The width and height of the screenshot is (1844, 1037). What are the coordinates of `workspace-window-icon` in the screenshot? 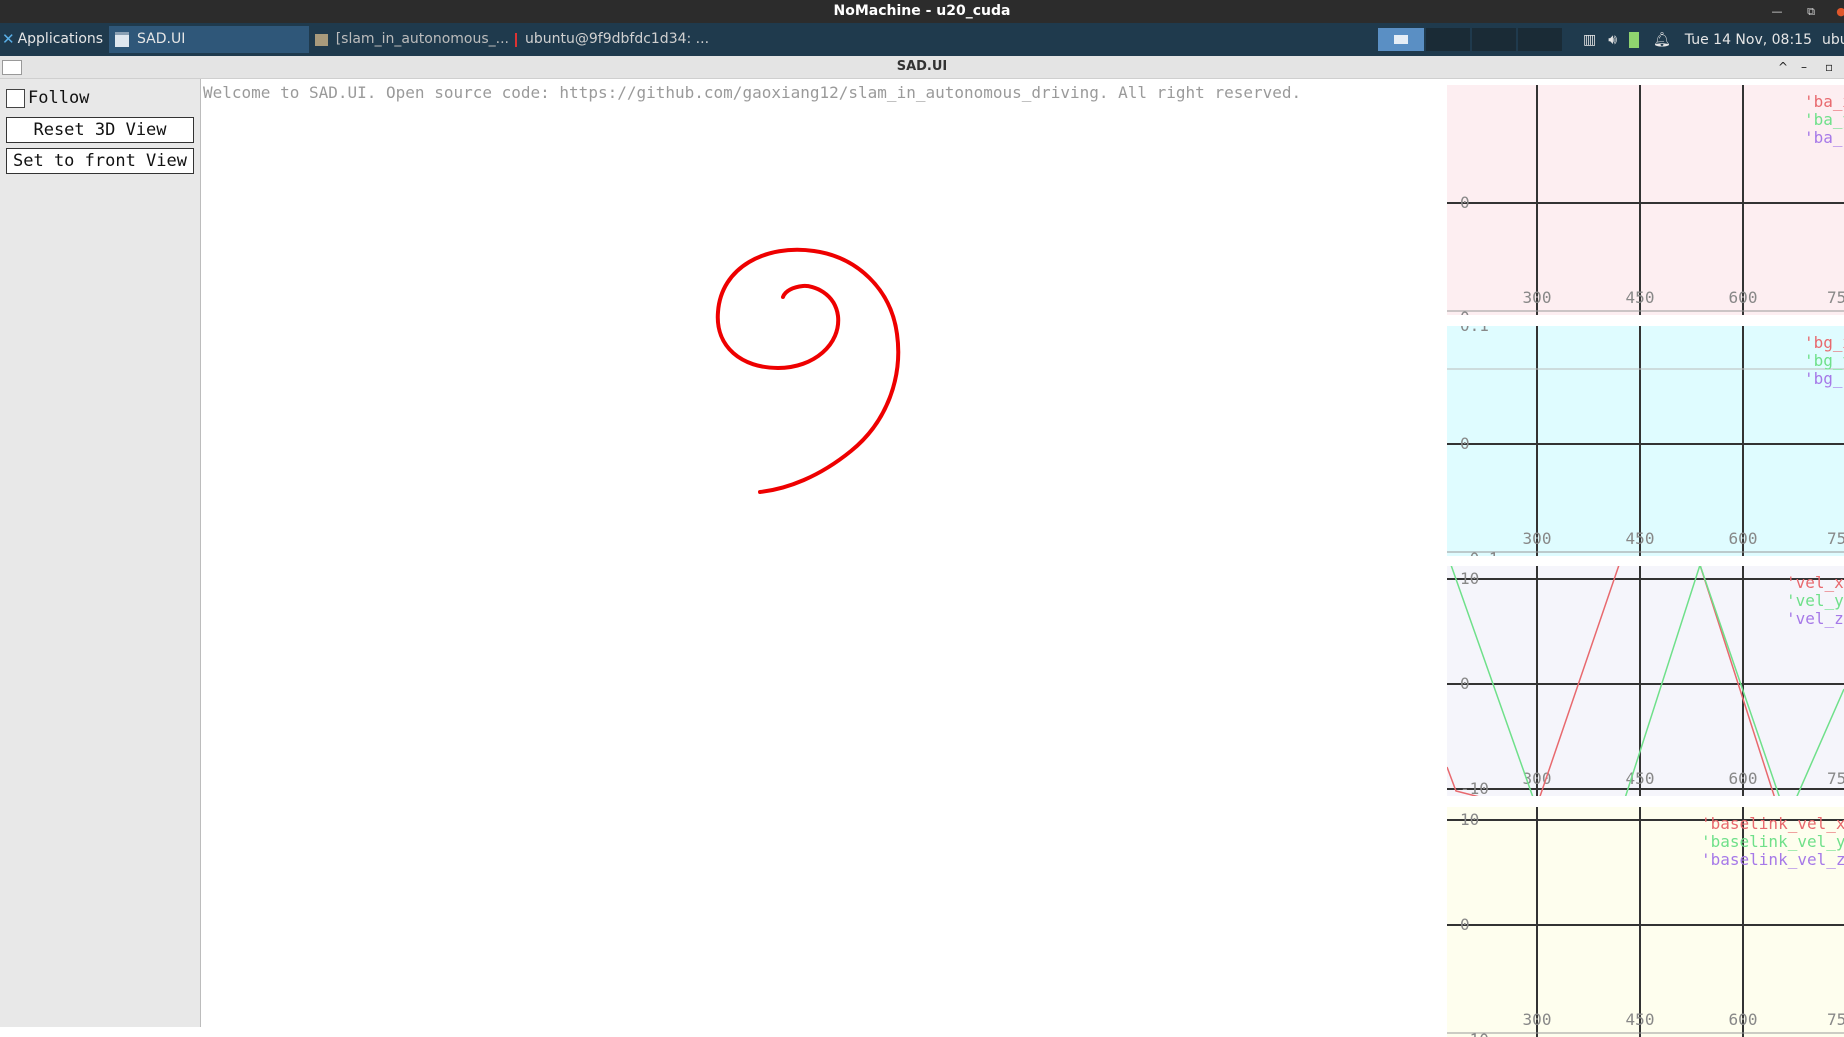 It's located at (1401, 39).